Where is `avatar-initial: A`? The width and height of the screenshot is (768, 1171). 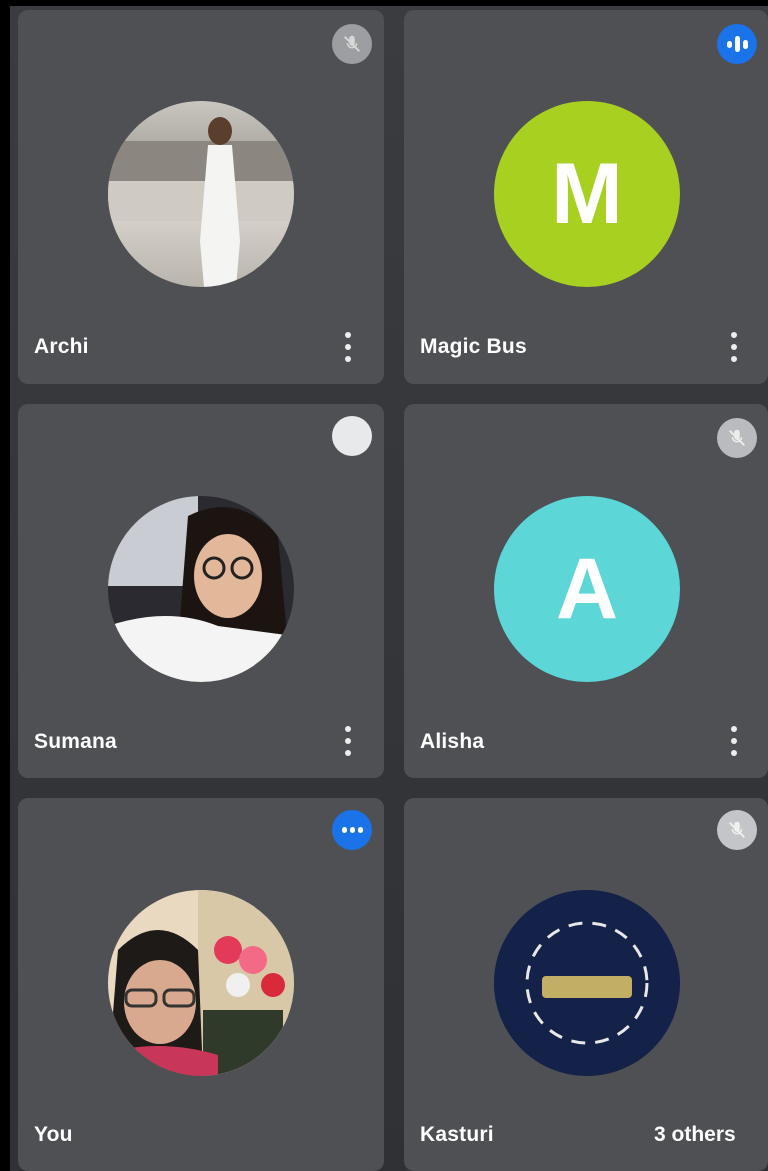
avatar-initial: A is located at coordinates (587, 588).